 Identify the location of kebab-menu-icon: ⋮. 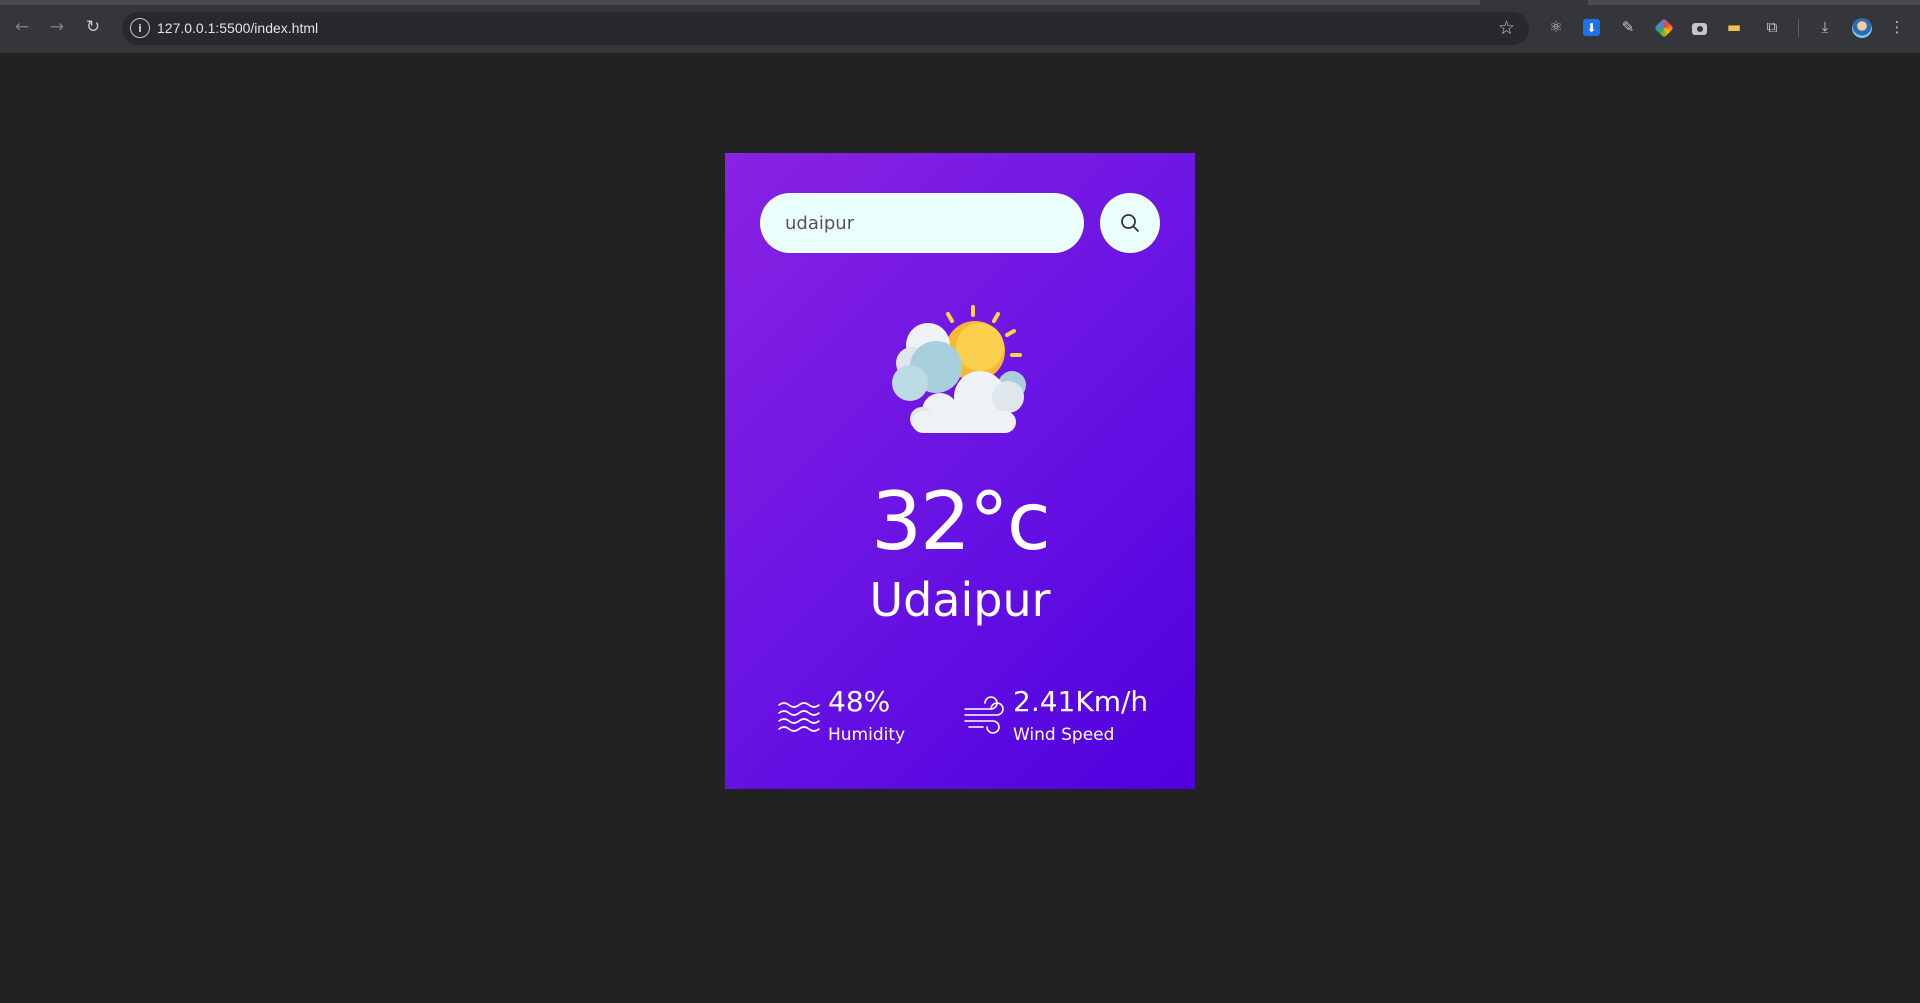
(1897, 27).